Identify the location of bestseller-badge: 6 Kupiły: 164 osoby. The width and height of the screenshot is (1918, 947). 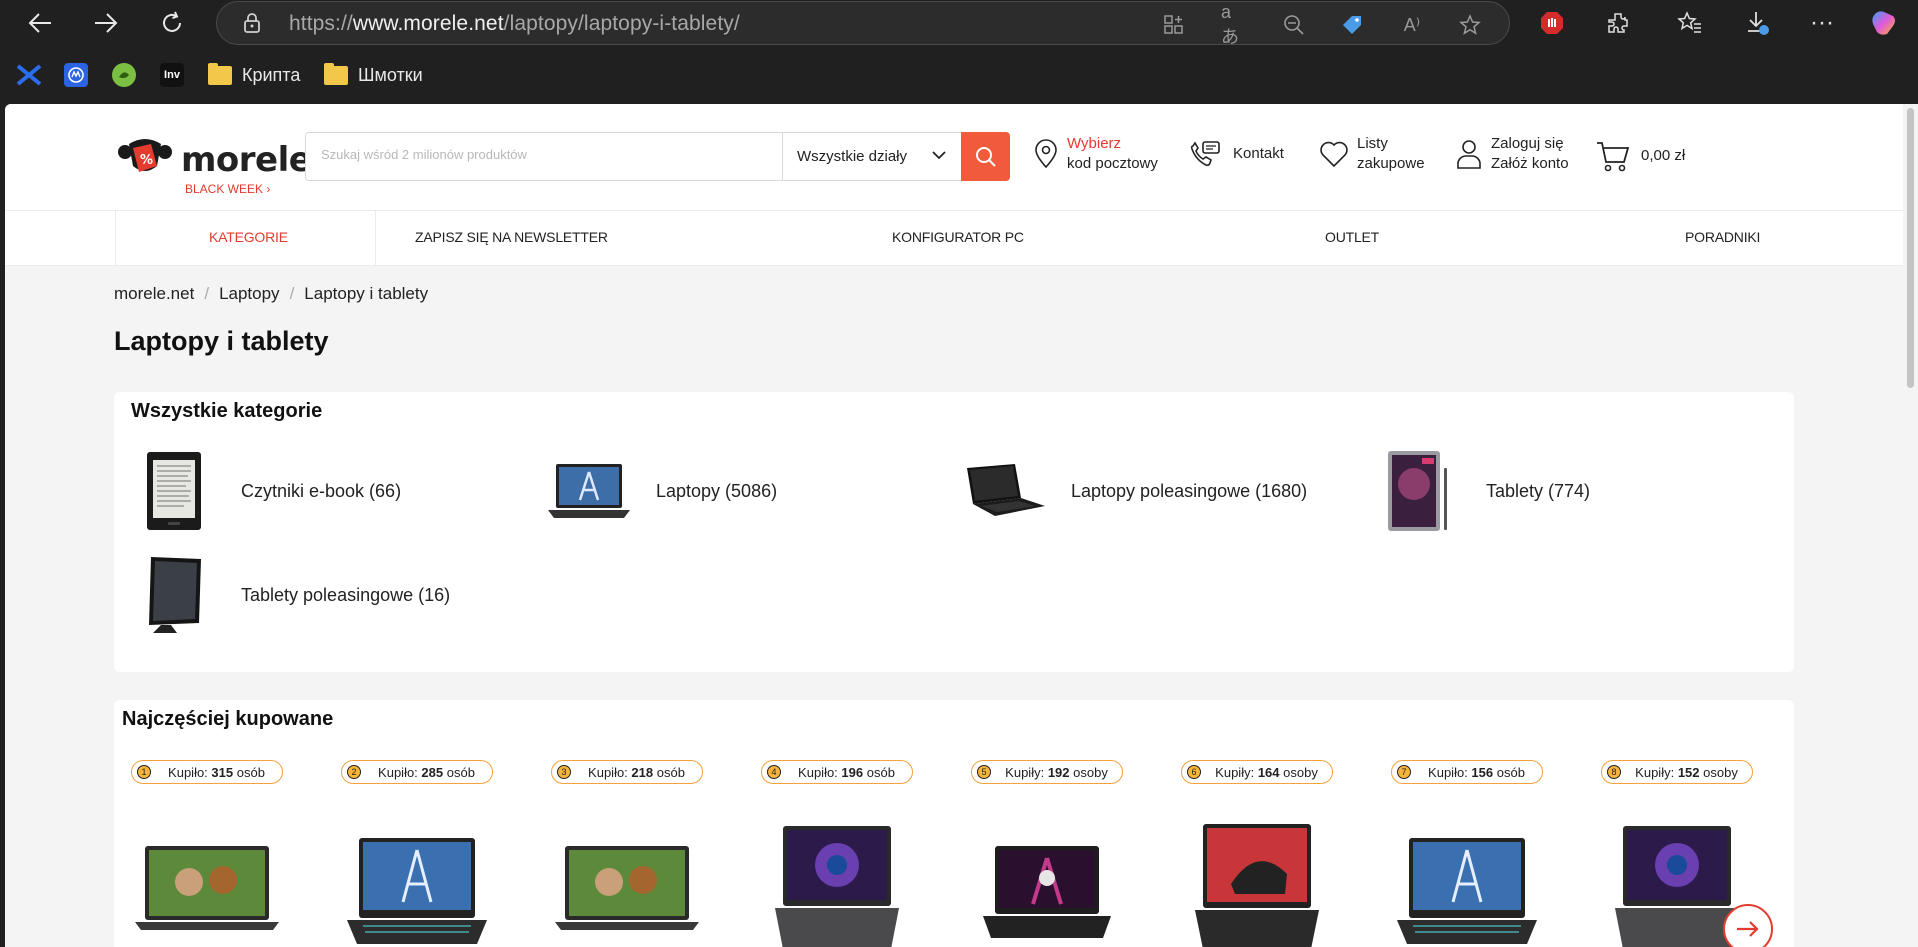
(1257, 772).